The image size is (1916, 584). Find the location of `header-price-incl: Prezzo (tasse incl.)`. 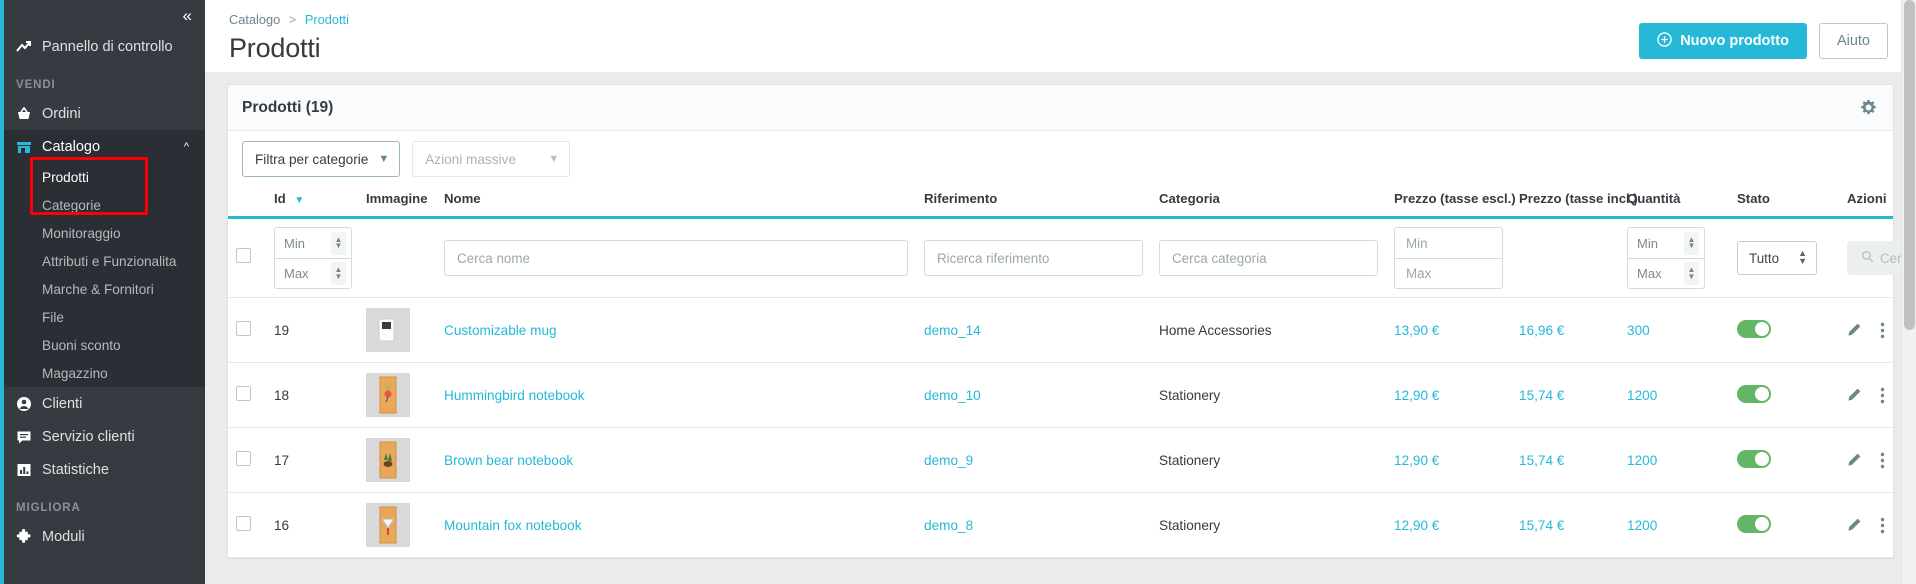

header-price-incl: Prezzo (tasse incl.) is located at coordinates (1574, 203).